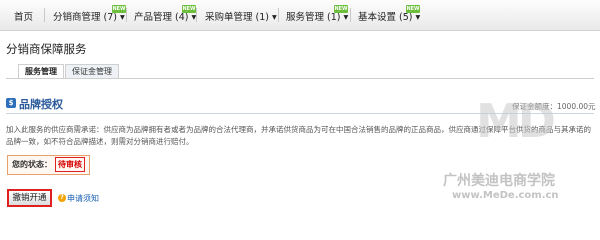 This screenshot has height=240, width=600. Describe the element at coordinates (29, 198) in the screenshot. I see `cancel-activation-button: 撤销开通` at that location.